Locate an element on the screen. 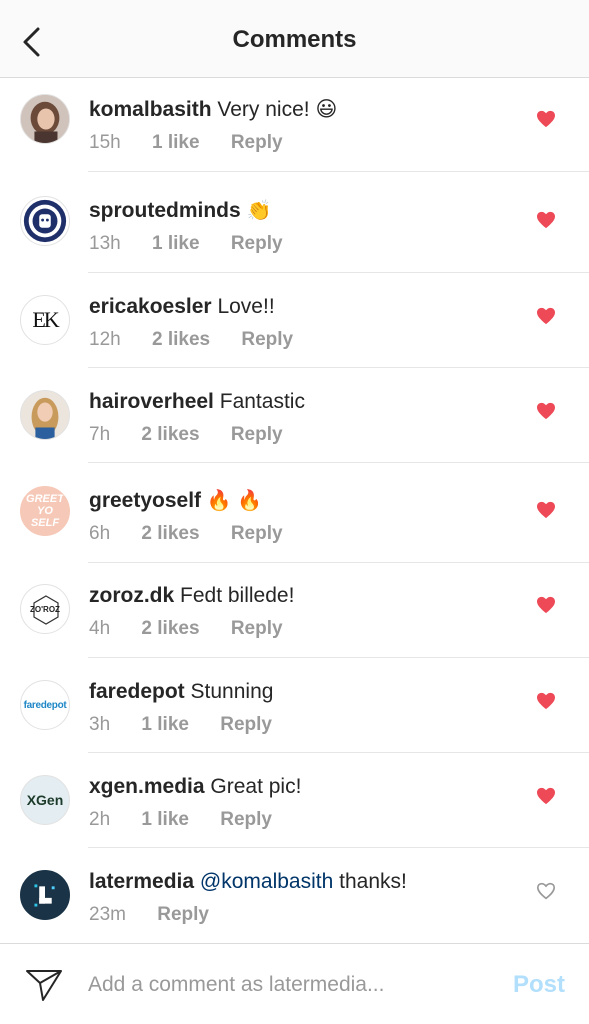 The width and height of the screenshot is (589, 1024). comment-text-line: zoroz.dk Fedt billede! is located at coordinates (299, 596).